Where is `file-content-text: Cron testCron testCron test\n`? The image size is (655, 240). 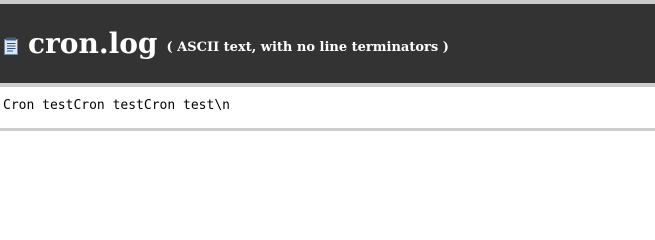
file-content-text: Cron testCron testCron test\n is located at coordinates (116, 105).